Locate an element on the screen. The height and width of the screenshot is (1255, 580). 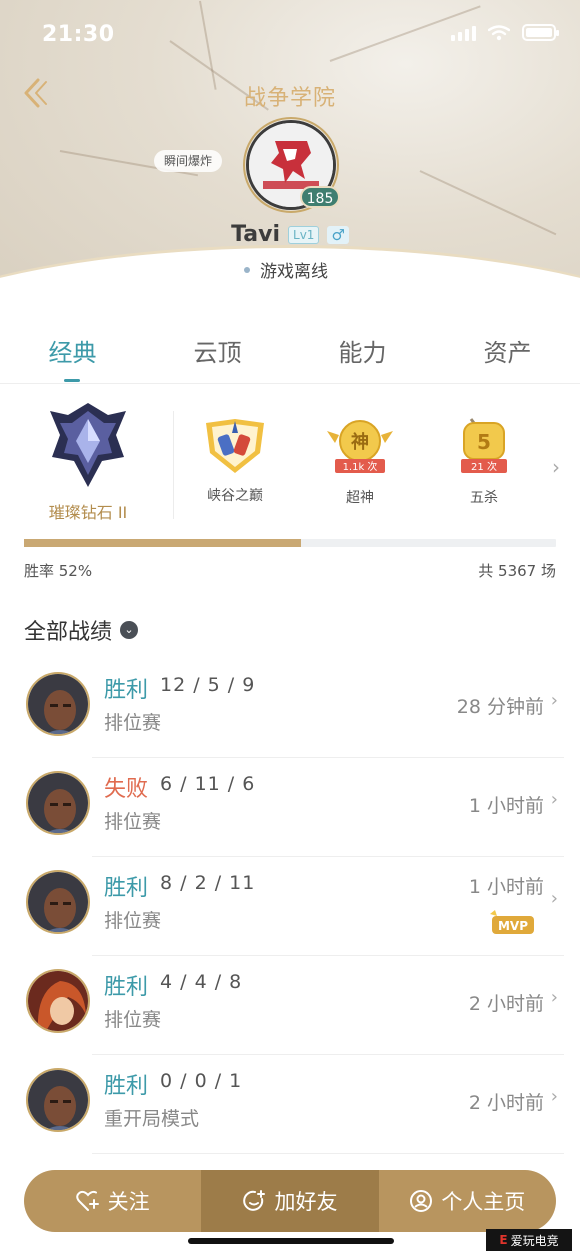
diamond-rank-emblem-icon is located at coordinates (88, 445).